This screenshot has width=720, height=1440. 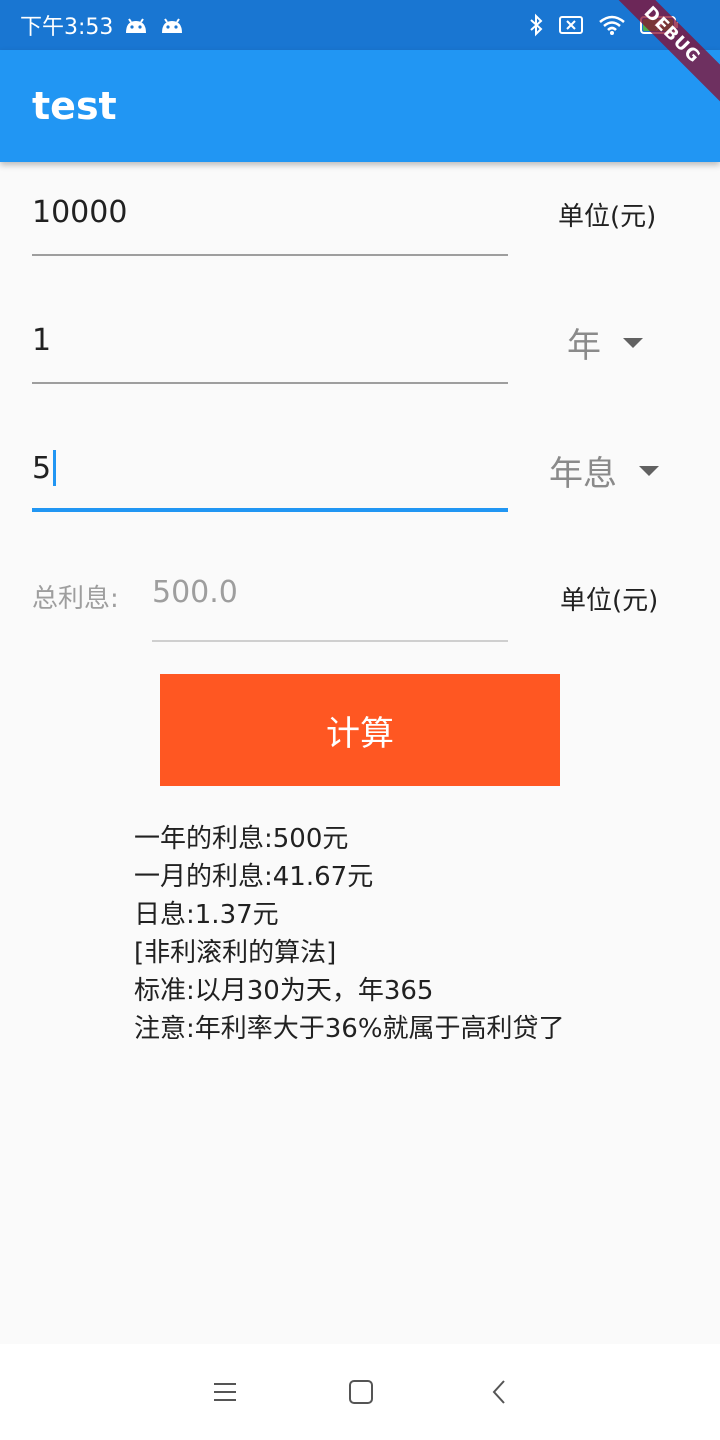 What do you see at coordinates (42, 468) in the screenshot?
I see `rate-value: 5` at bounding box center [42, 468].